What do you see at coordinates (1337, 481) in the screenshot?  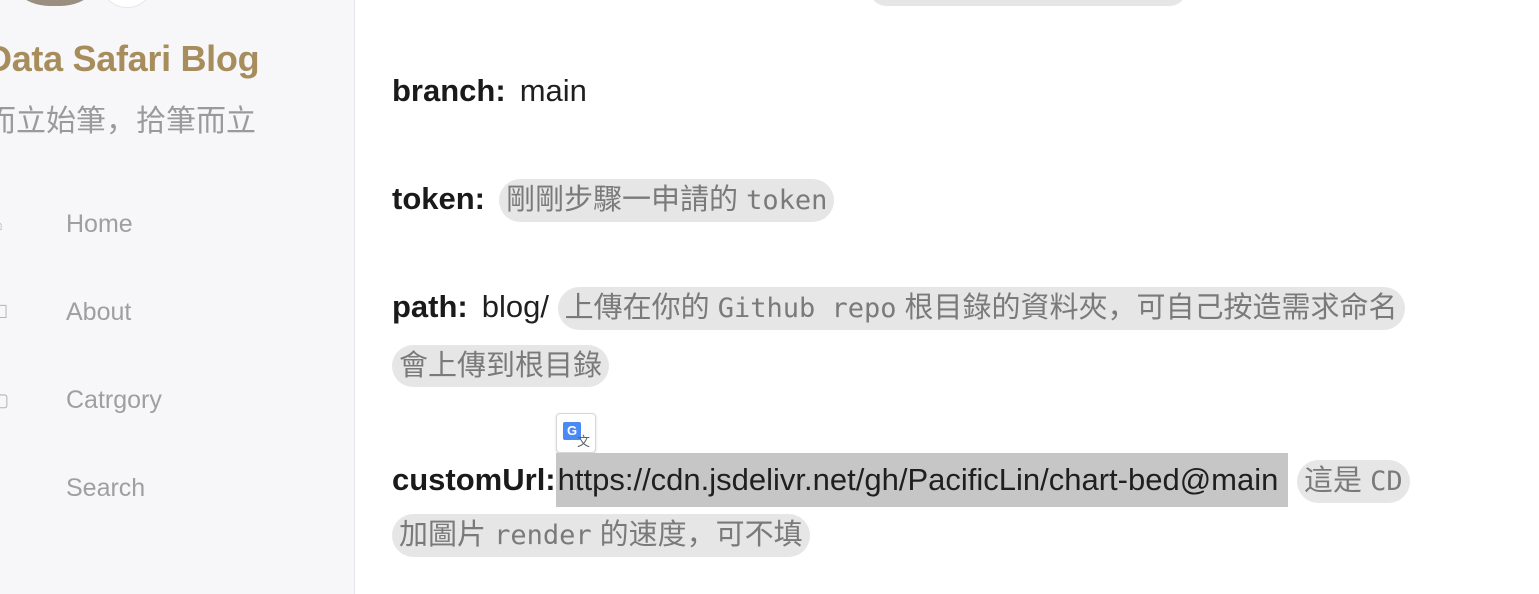 I see `customurl-note-text: 這是` at bounding box center [1337, 481].